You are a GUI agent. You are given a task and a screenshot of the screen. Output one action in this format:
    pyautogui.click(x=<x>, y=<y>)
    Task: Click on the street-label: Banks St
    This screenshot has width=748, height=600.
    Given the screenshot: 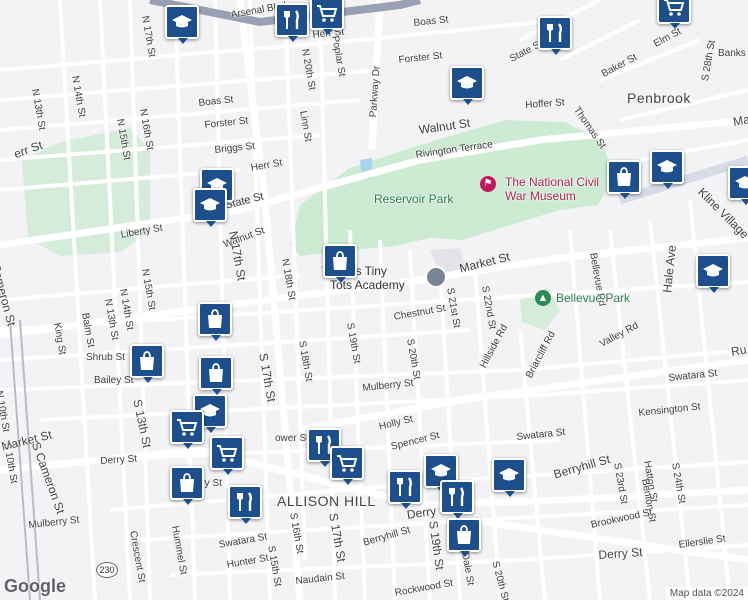 What is the action you would take?
    pyautogui.click(x=733, y=53)
    